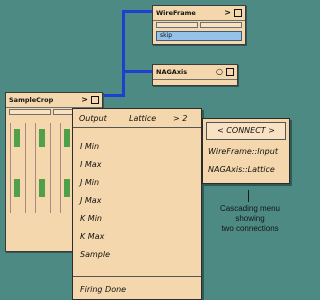 The image size is (320, 300). Describe the element at coordinates (137, 219) in the screenshot. I see `menu-item-k-min: K Min` at that location.